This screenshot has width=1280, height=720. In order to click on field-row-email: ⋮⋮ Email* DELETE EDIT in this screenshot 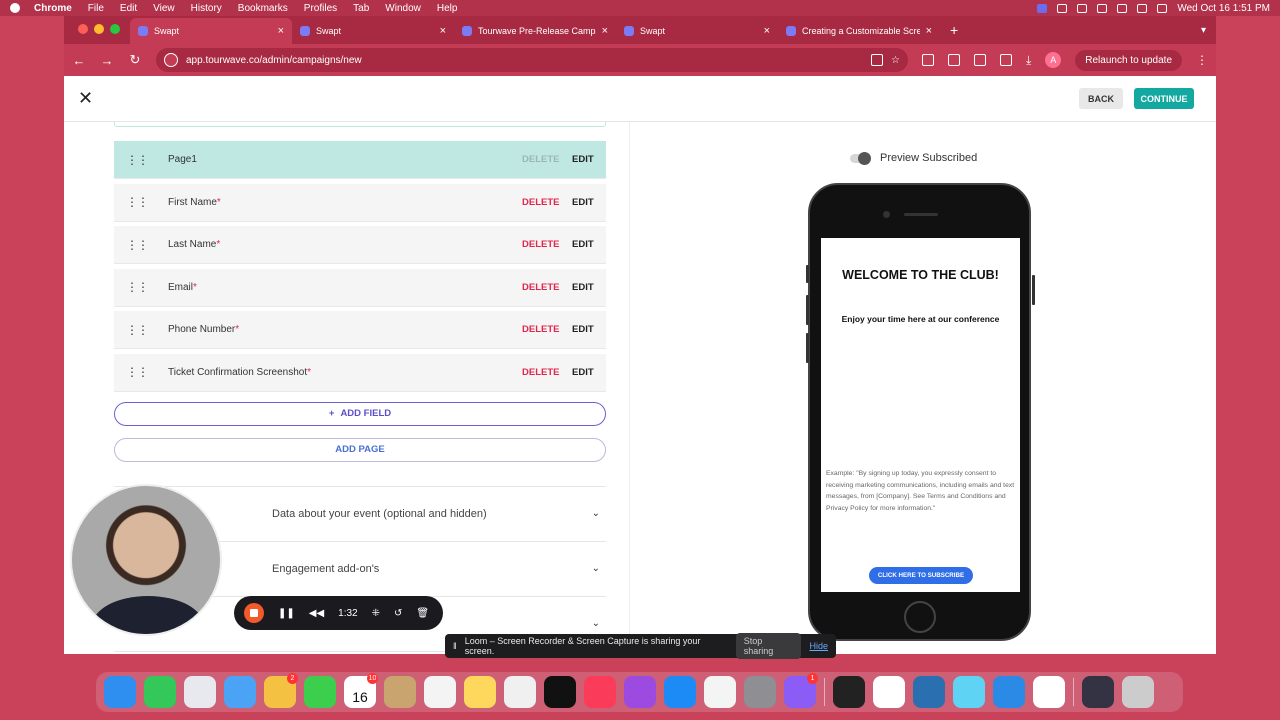, I will do `click(360, 287)`.